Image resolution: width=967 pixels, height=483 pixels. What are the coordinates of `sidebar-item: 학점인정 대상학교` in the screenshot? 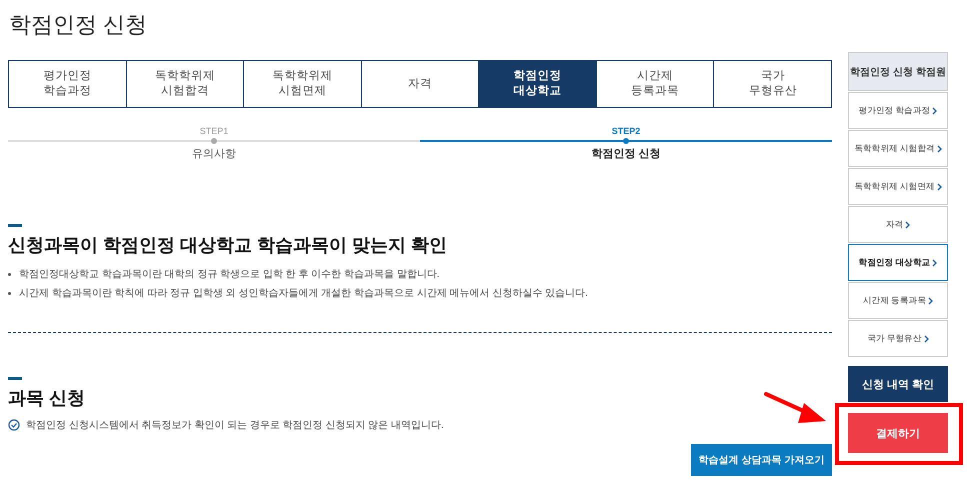 It's located at (898, 262).